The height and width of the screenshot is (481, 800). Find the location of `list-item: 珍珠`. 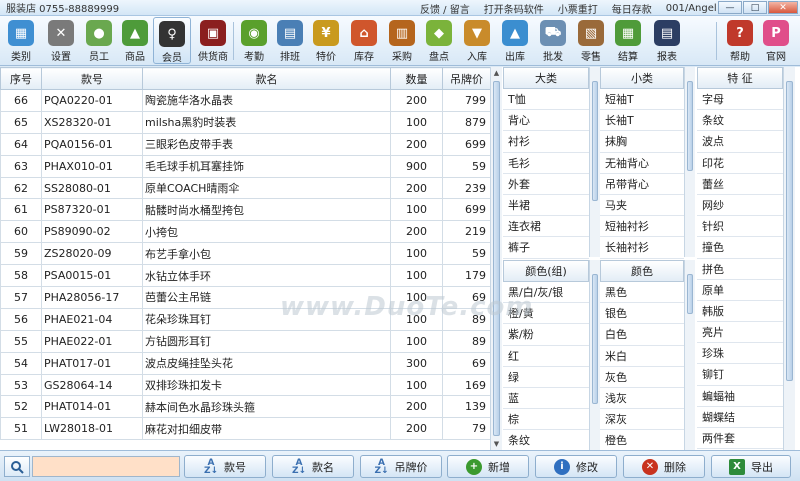

list-item: 珍珠 is located at coordinates (740, 354).